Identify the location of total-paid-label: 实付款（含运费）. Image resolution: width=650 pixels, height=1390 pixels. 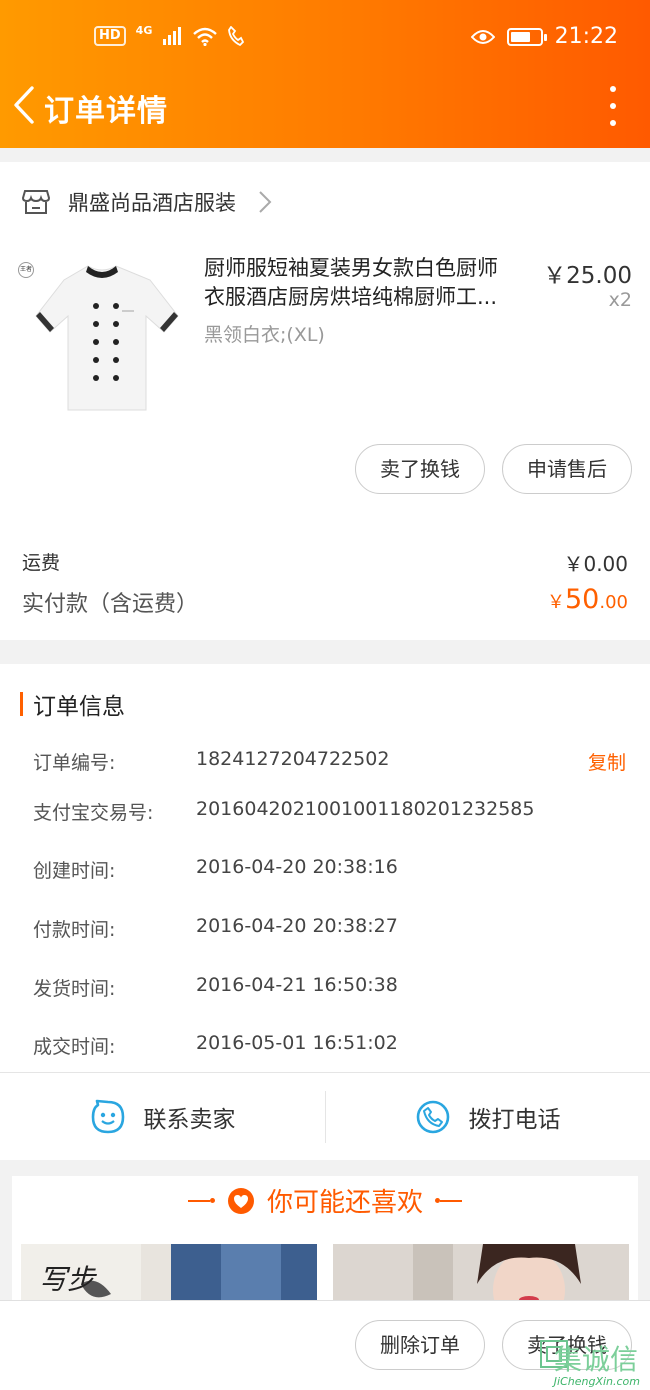
(110, 604).